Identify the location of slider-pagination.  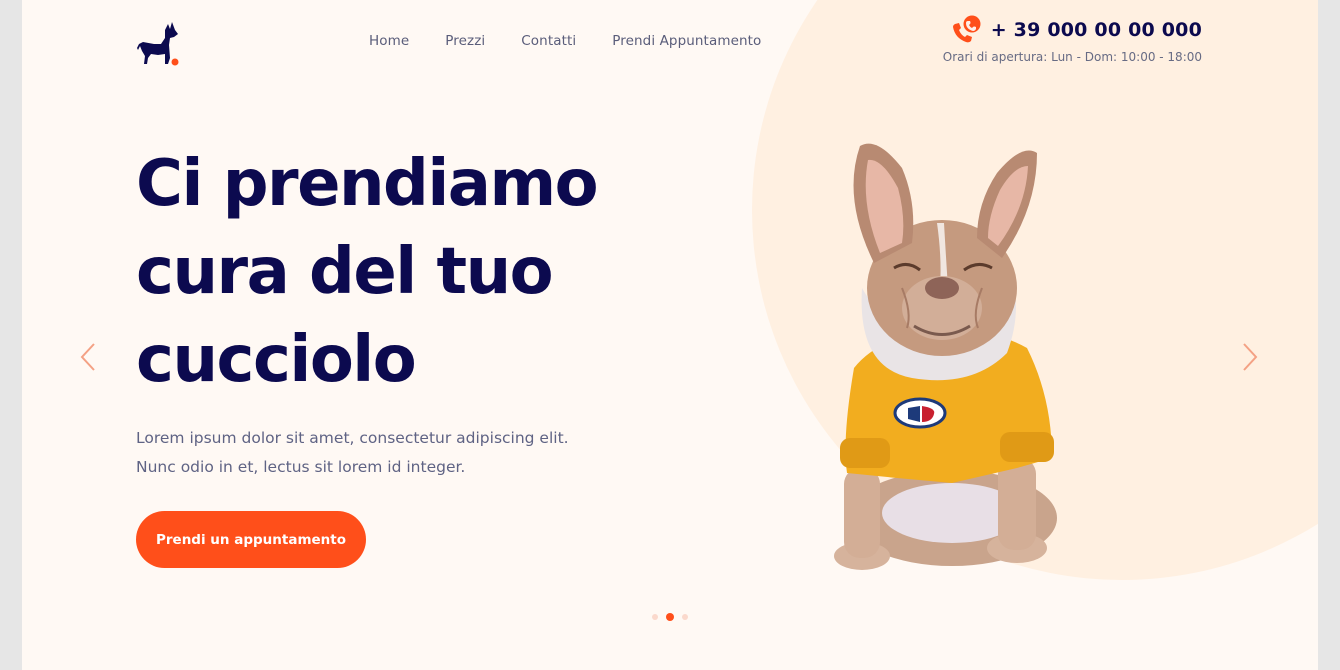
(670, 617).